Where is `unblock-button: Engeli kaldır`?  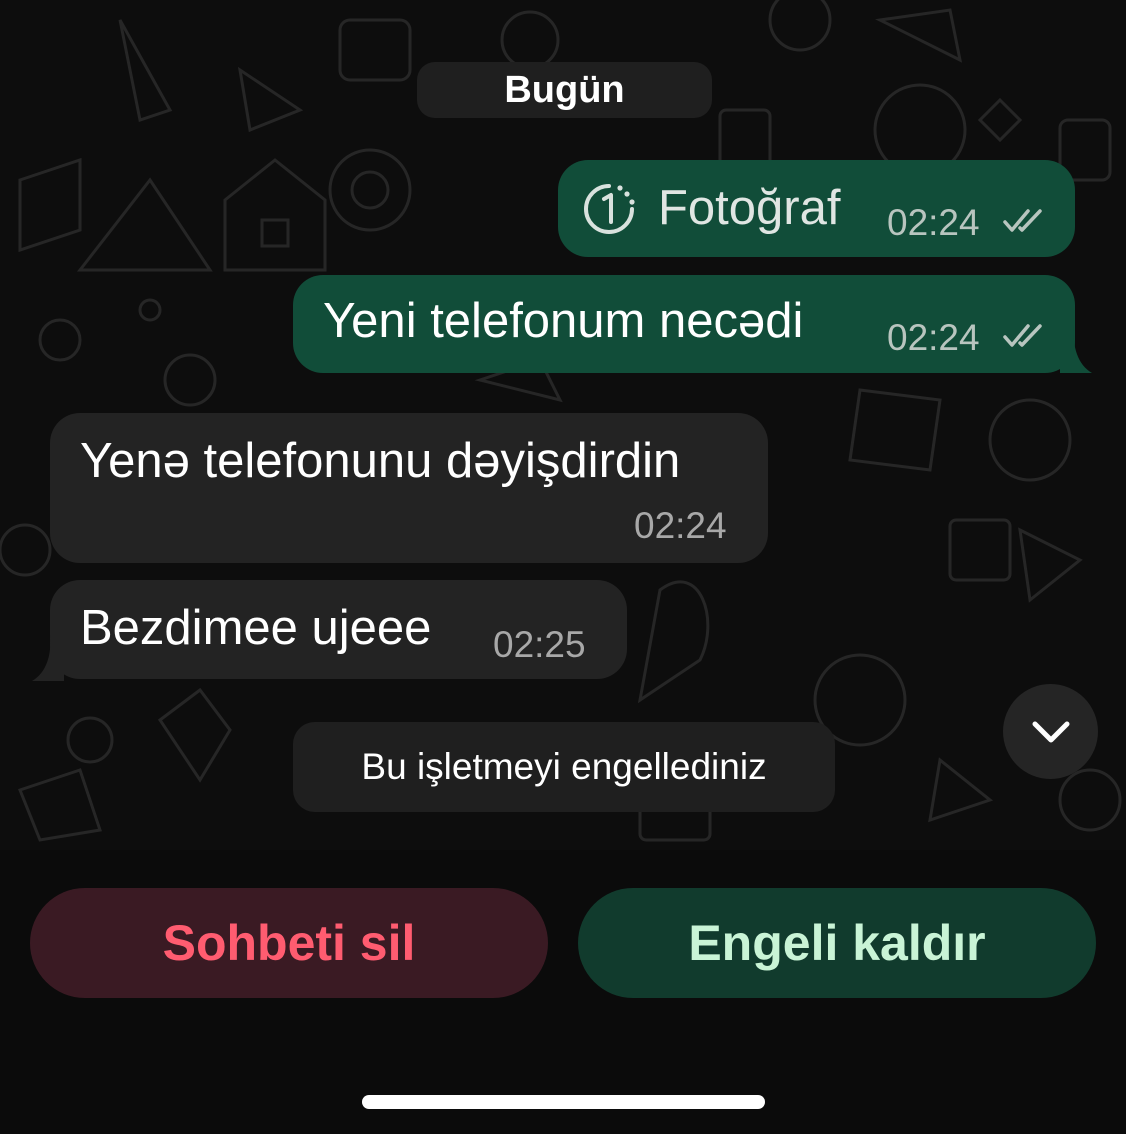 unblock-button: Engeli kaldır is located at coordinates (837, 943).